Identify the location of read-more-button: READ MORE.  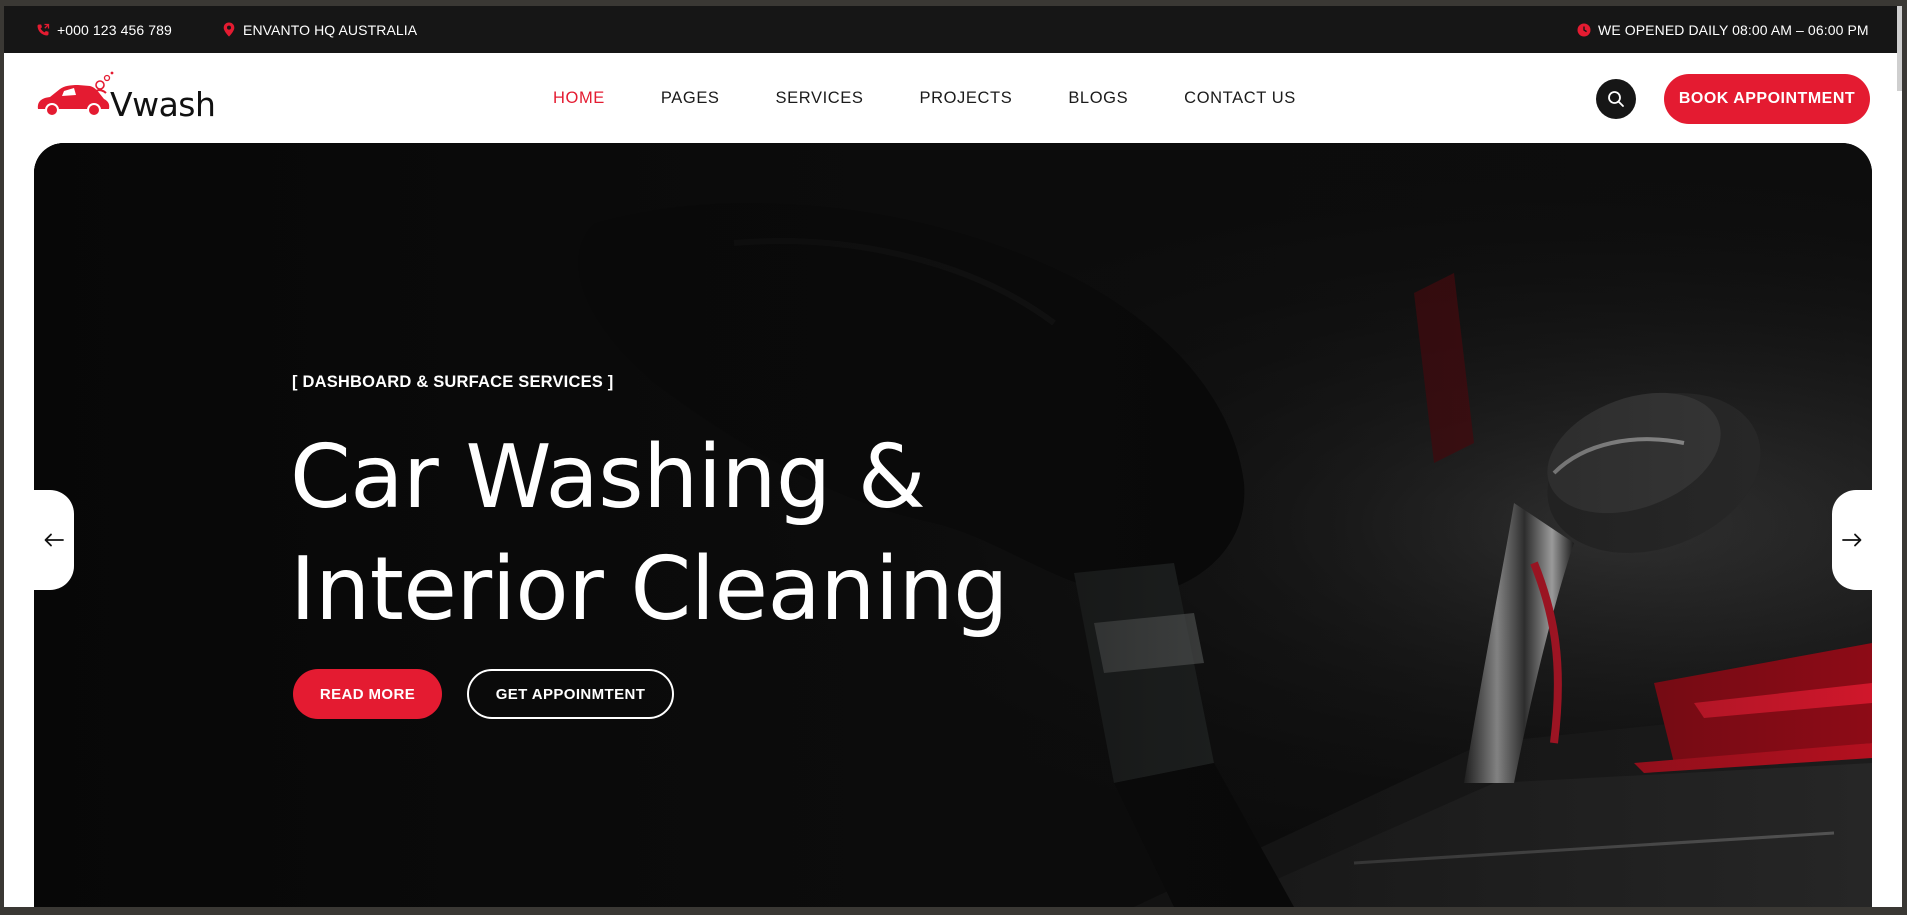
(367, 694).